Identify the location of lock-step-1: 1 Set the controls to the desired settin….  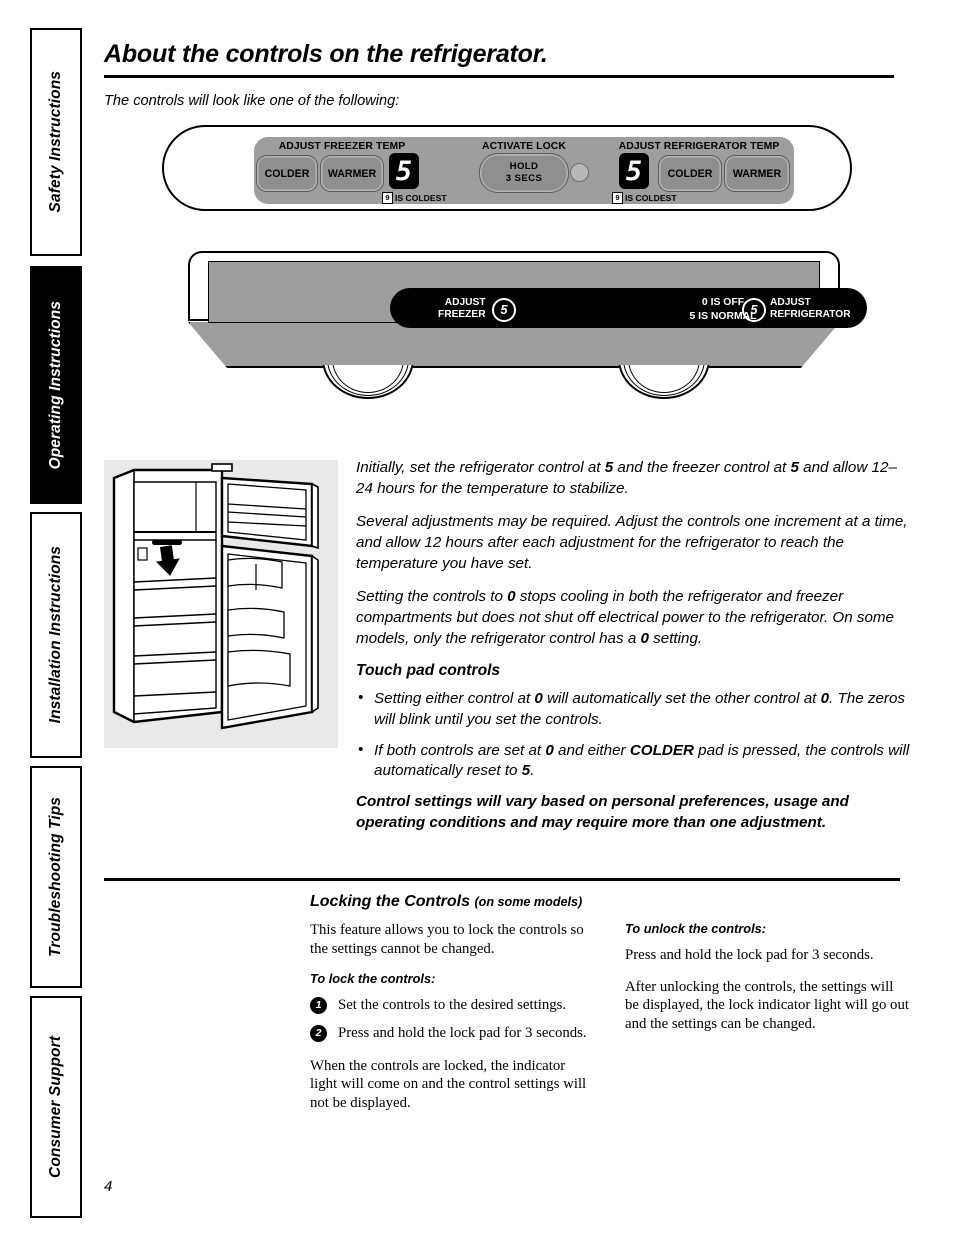
(452, 1005).